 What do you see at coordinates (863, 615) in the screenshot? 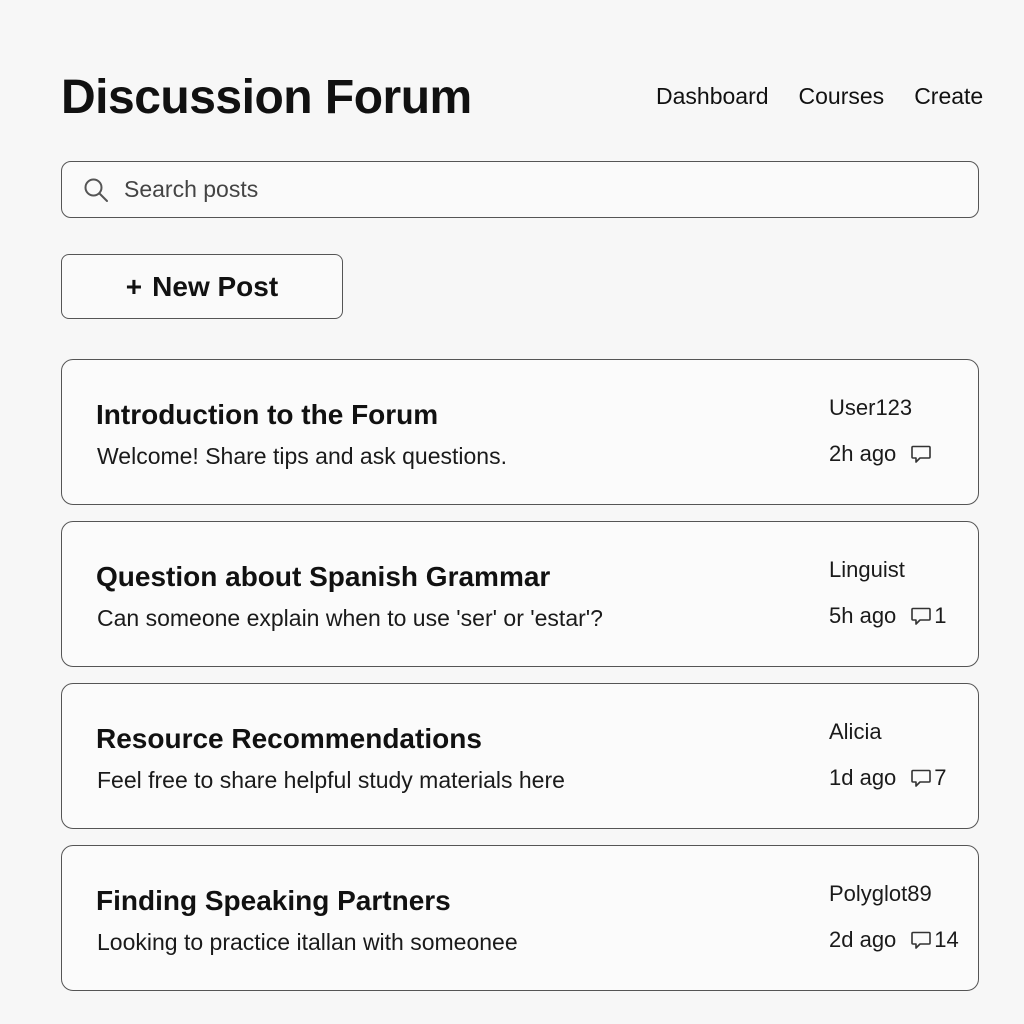
I see `post-time: 5h ago` at bounding box center [863, 615].